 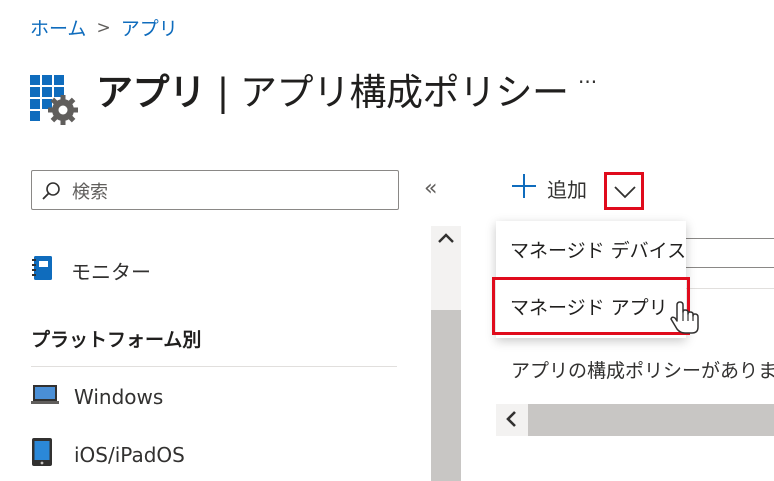 What do you see at coordinates (214, 366) in the screenshot?
I see `sidebar-divider` at bounding box center [214, 366].